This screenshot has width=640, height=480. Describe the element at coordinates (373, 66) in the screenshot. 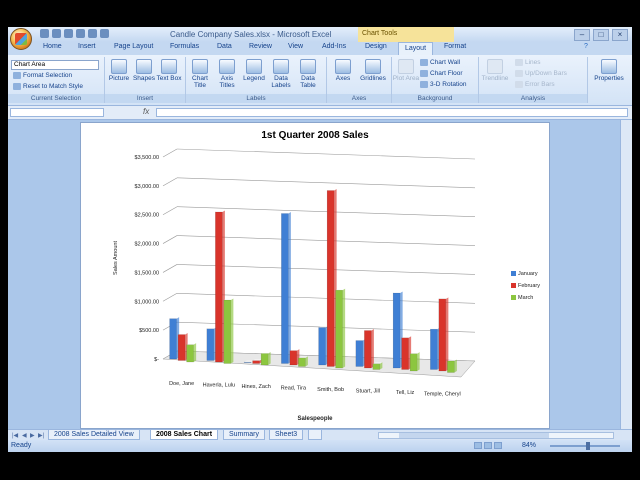

I see `gridlines-icon` at that location.